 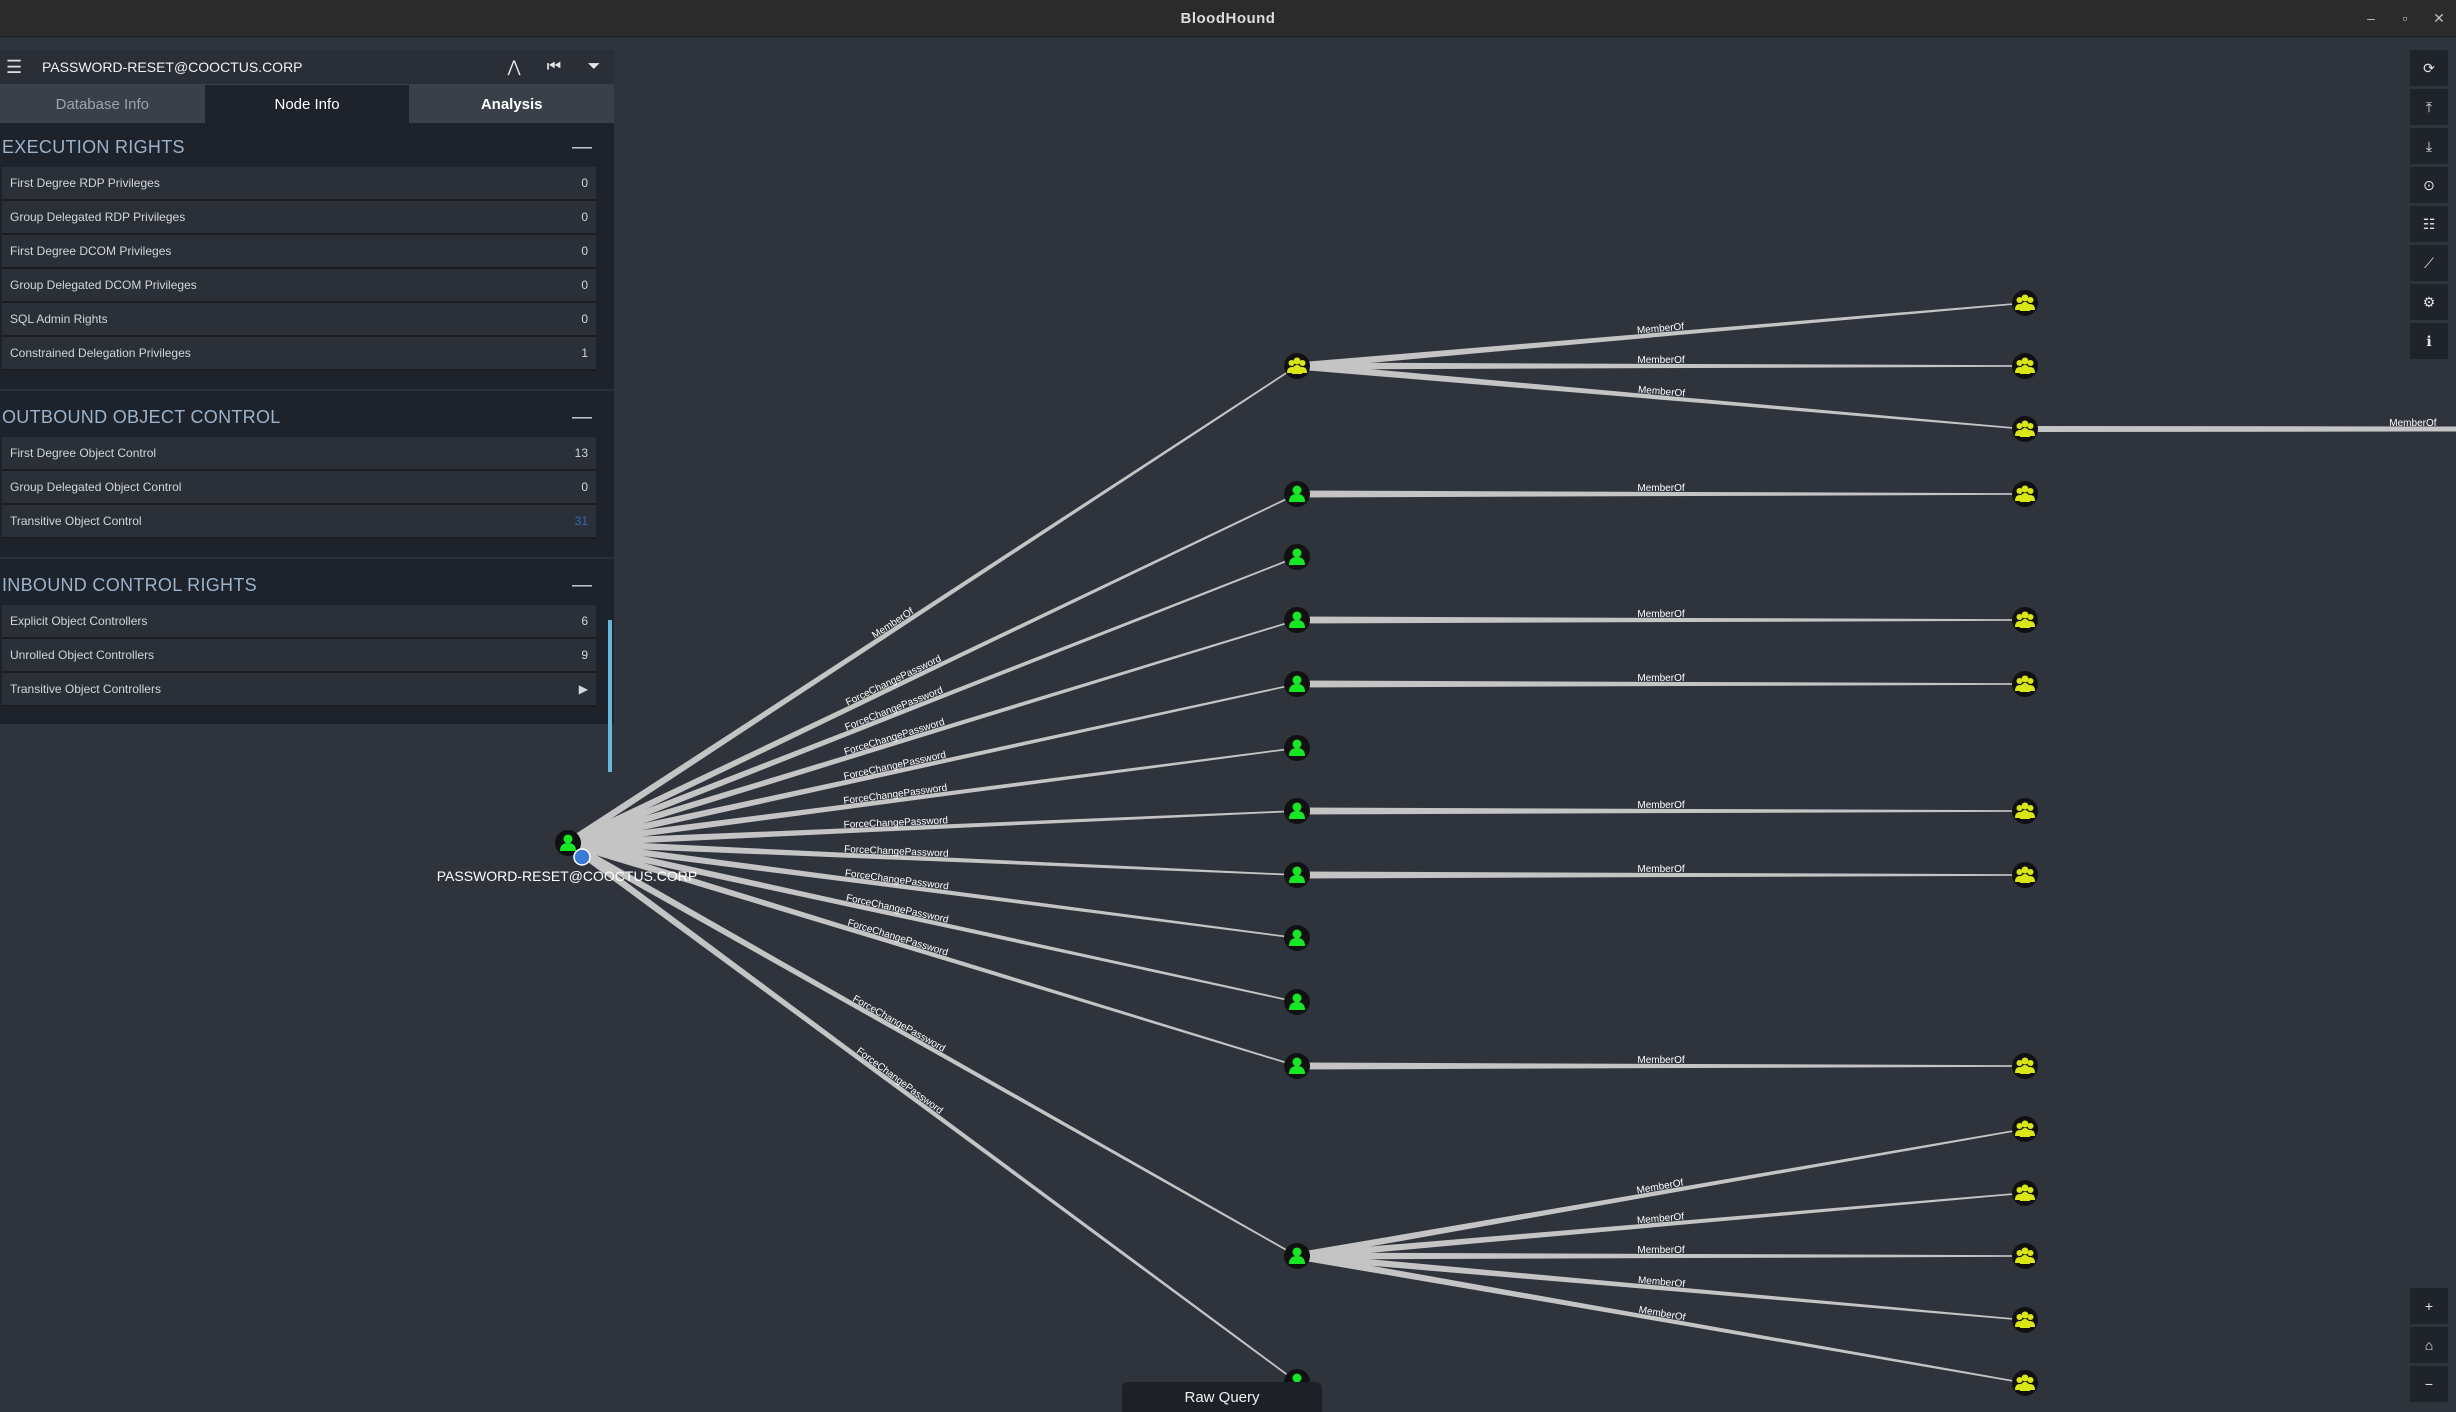 What do you see at coordinates (2429, 263) in the screenshot?
I see `chart-icon: ⟋` at bounding box center [2429, 263].